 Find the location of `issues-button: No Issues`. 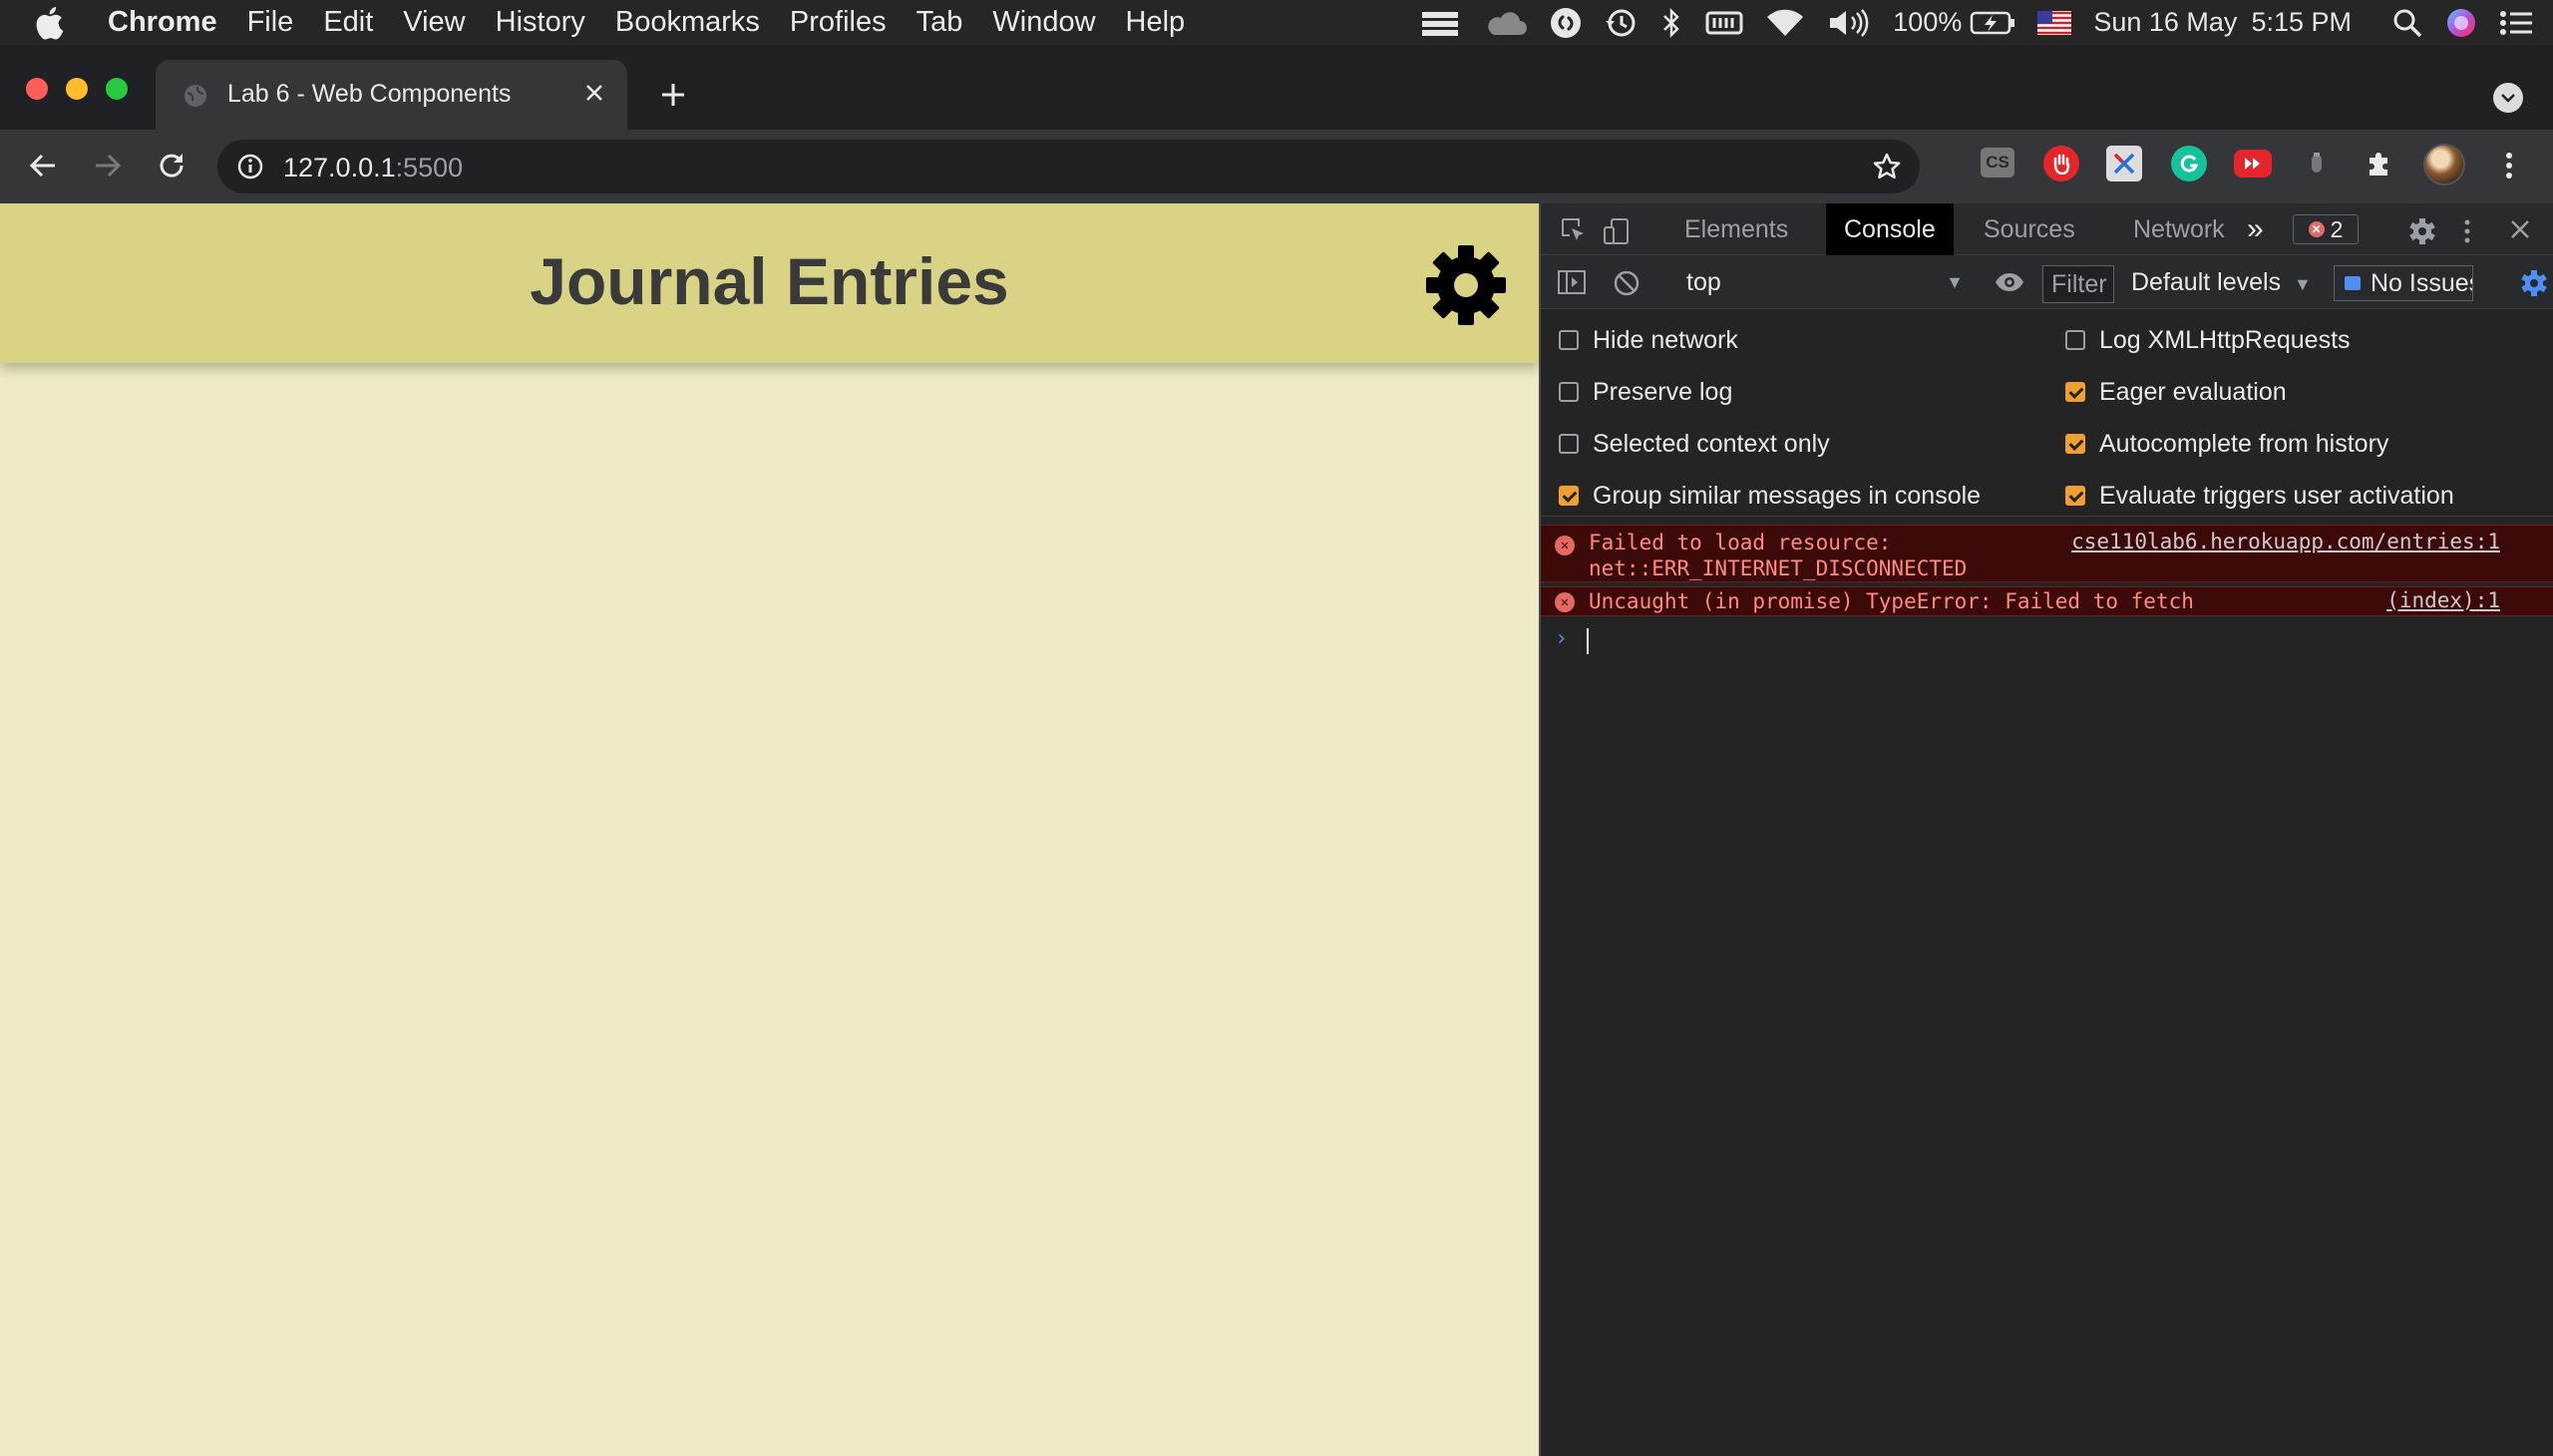

issues-button: No Issues is located at coordinates (2403, 283).